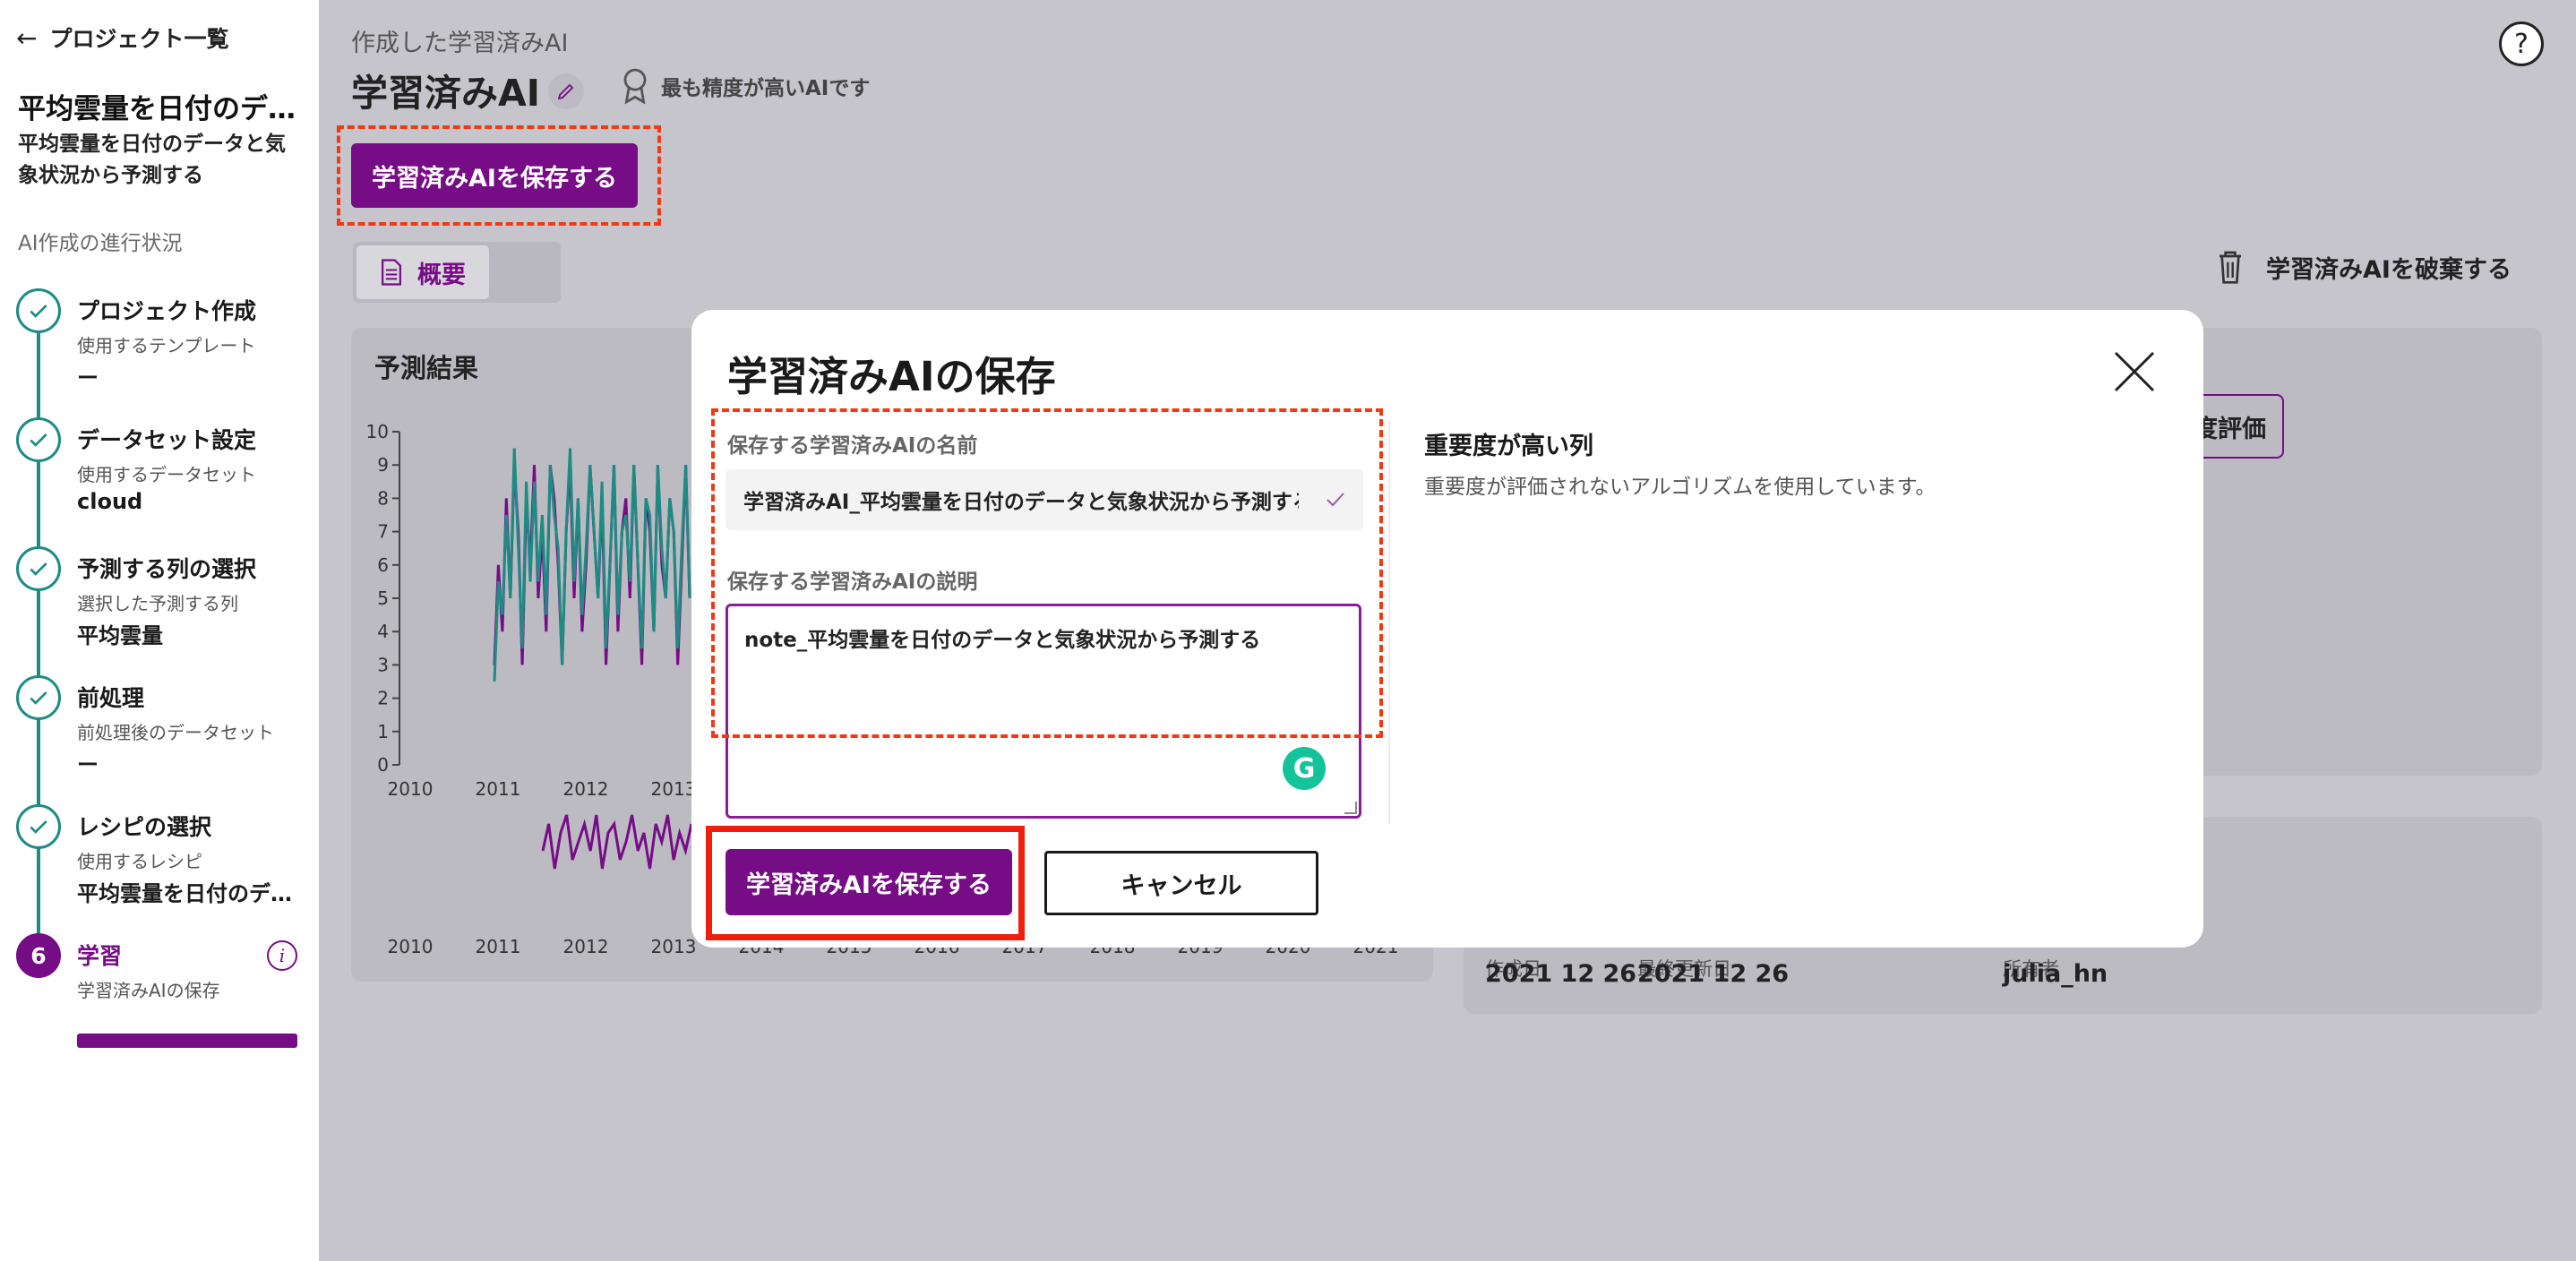  I want to click on step-value: 平均雲量, so click(120, 635).